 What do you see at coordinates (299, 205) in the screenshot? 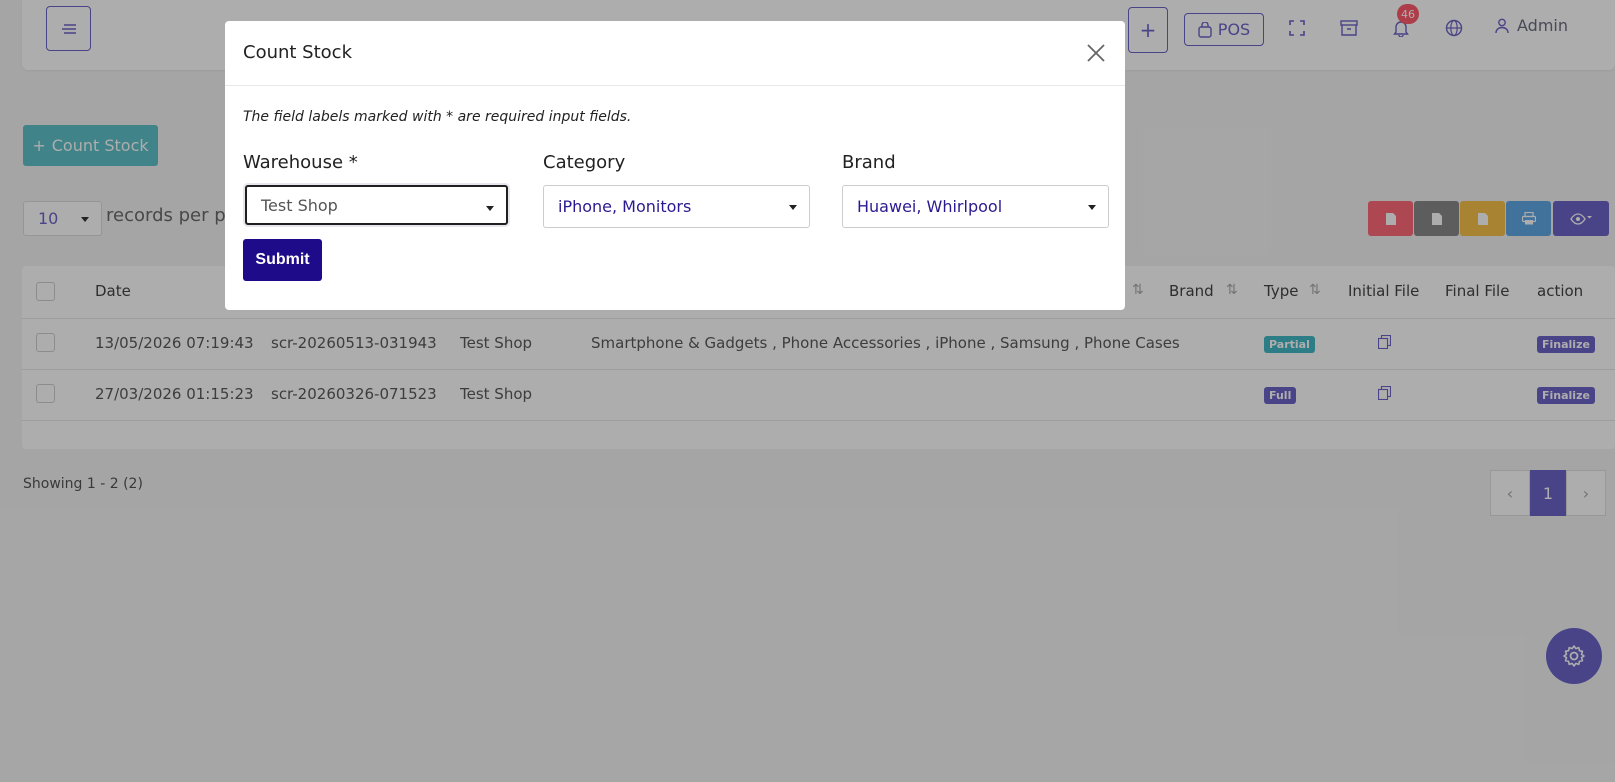
I see `warehouse-select-value: Test Shop` at bounding box center [299, 205].